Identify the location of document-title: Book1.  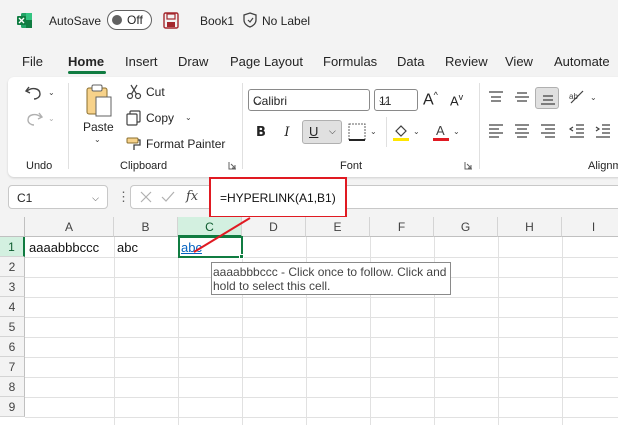
(217, 21).